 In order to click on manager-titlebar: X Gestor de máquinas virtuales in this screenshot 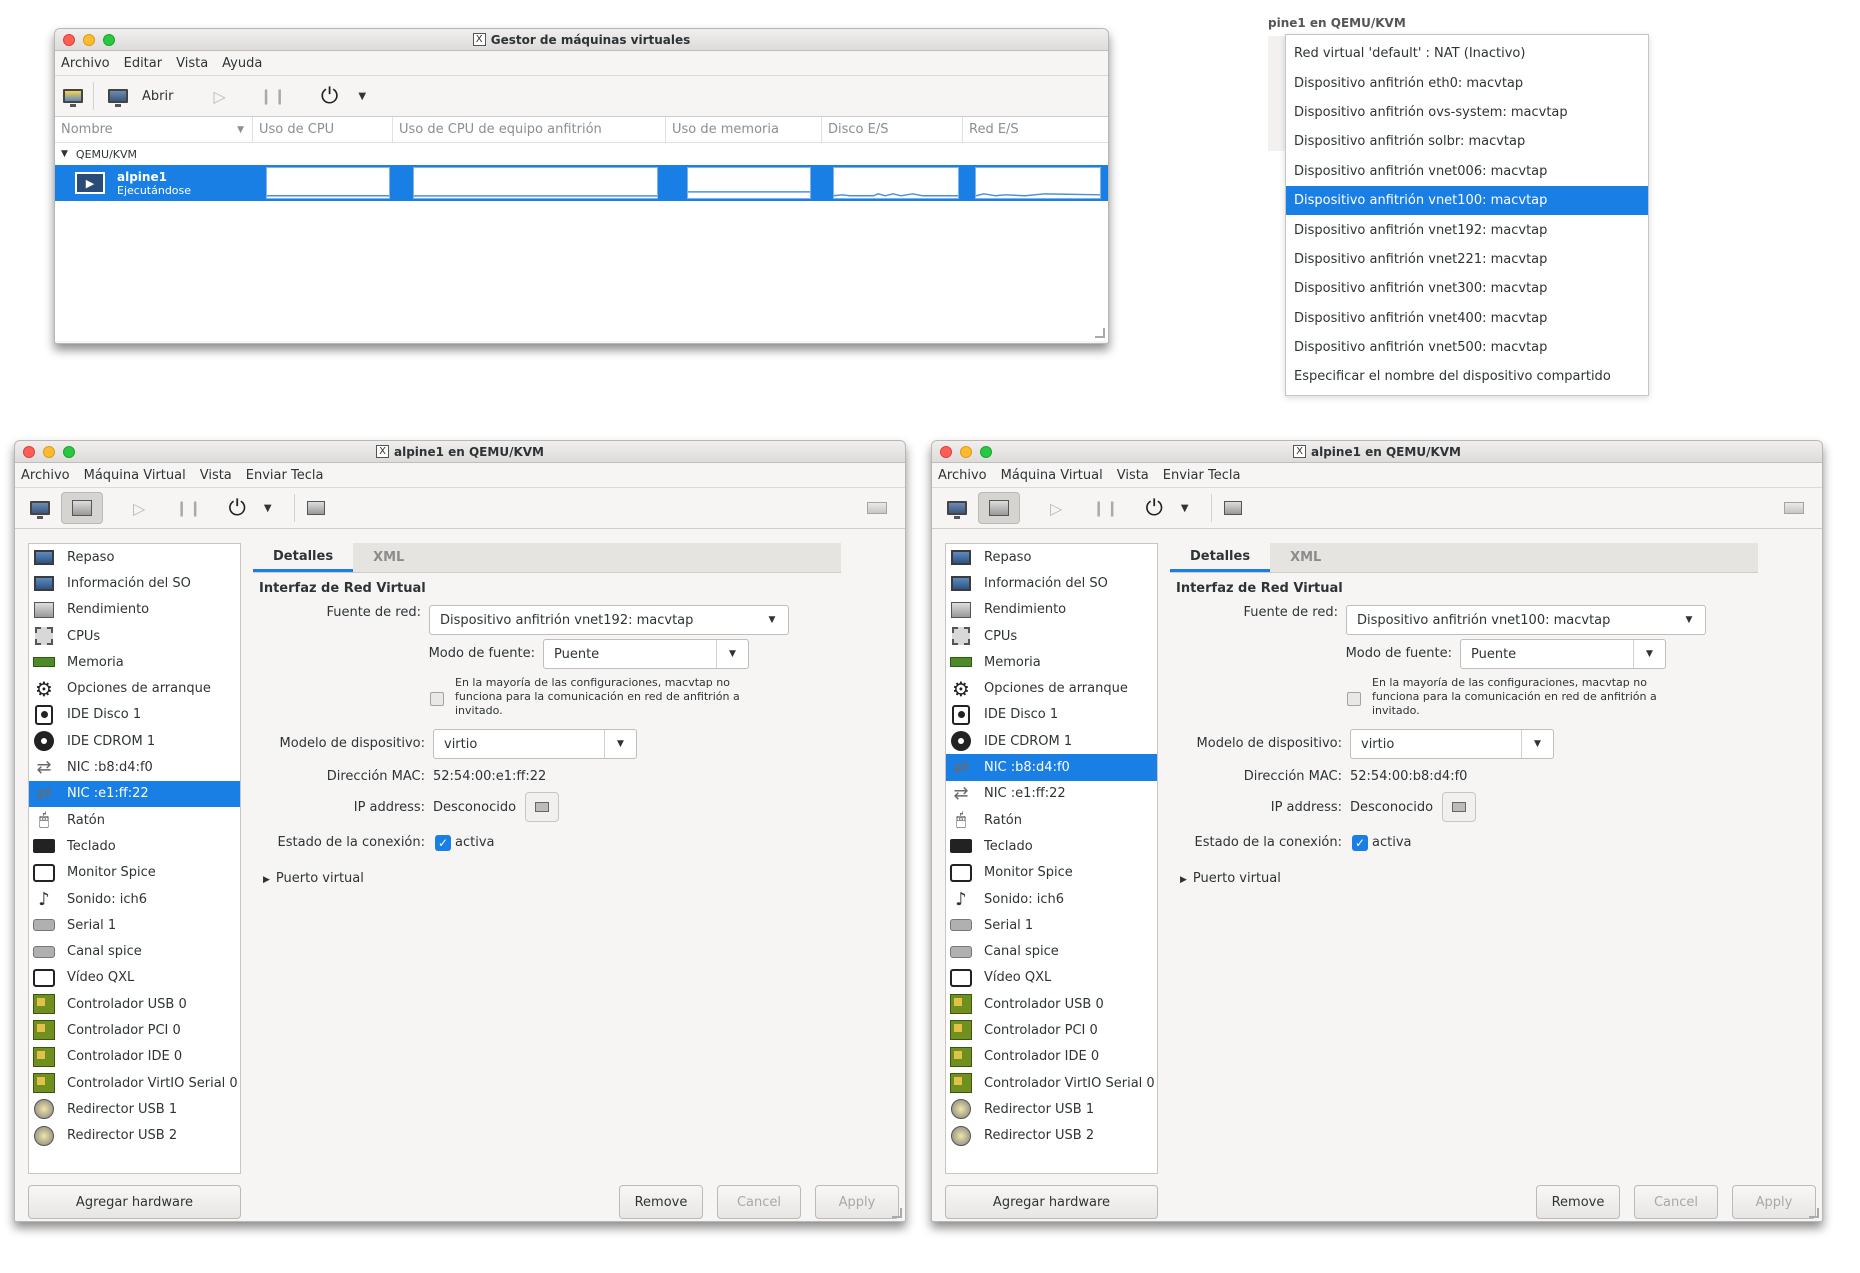, I will do `click(581, 40)`.